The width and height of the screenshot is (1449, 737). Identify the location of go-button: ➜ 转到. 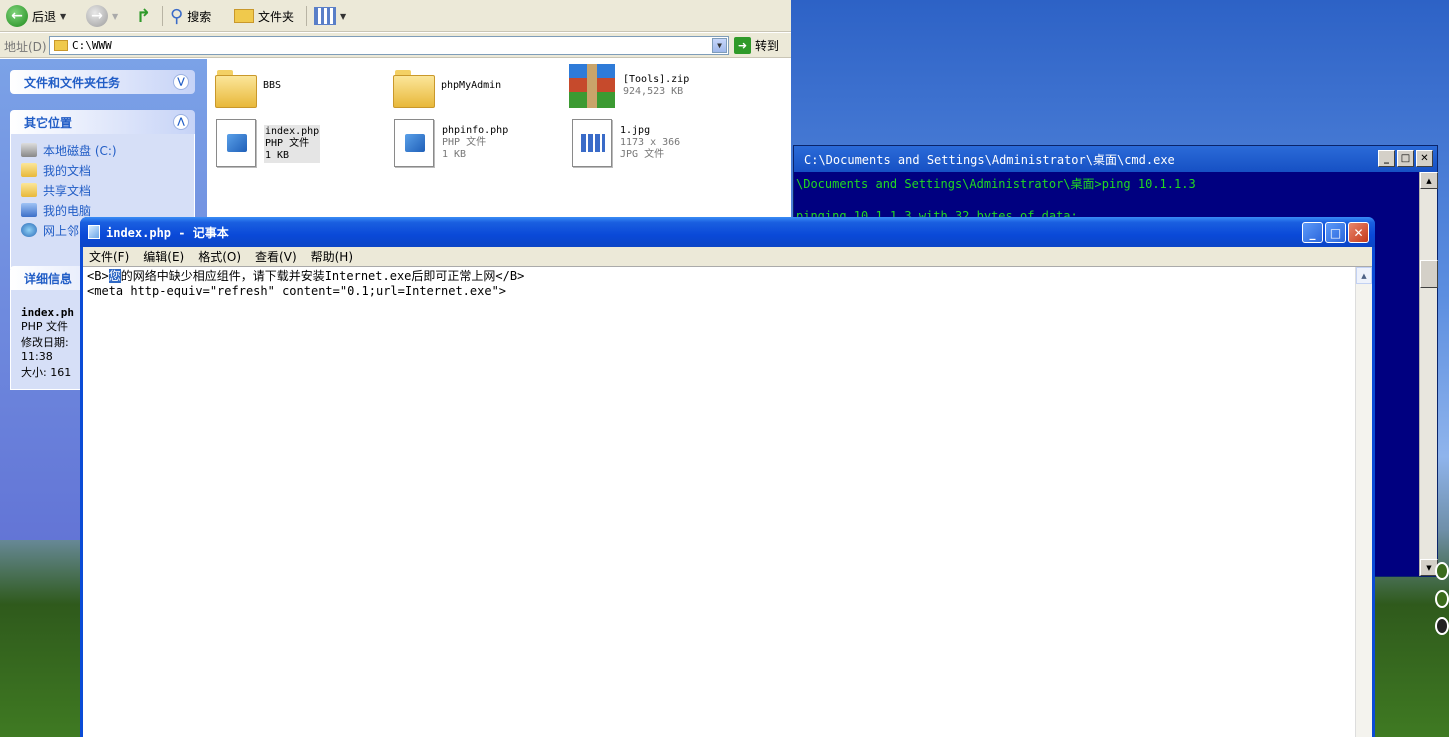
(756, 45).